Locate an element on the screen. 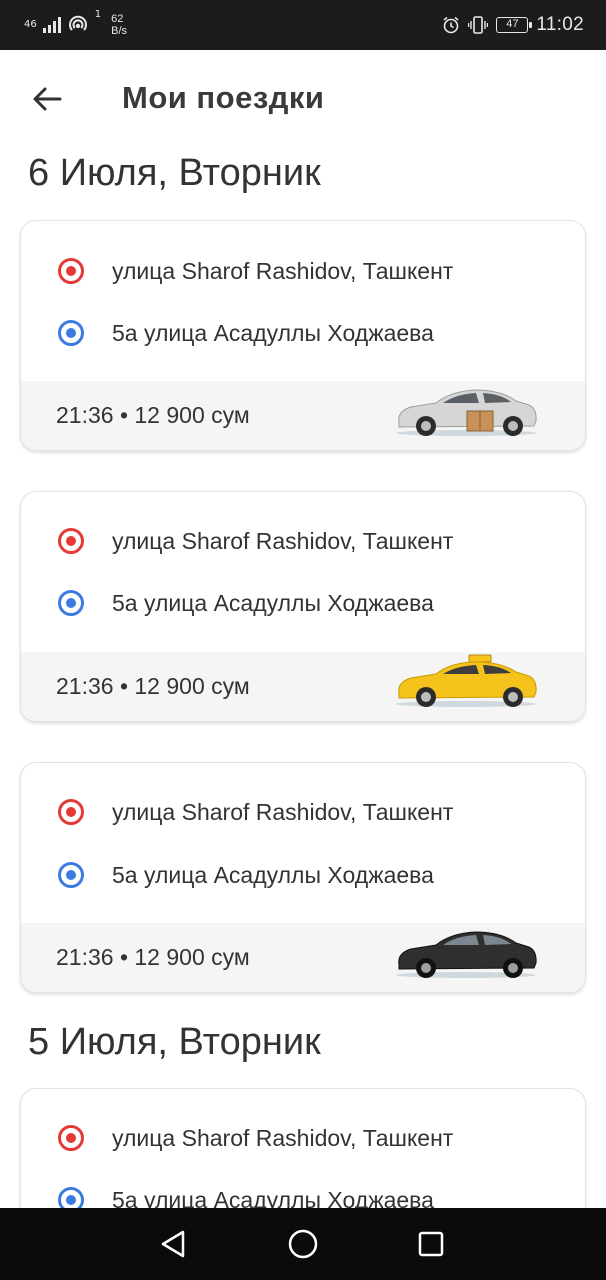  back-button is located at coordinates (47, 99).